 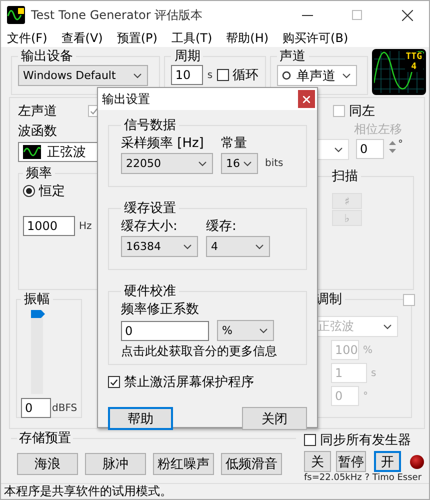 I want to click on menu-item: 预置(P), so click(x=137, y=38).